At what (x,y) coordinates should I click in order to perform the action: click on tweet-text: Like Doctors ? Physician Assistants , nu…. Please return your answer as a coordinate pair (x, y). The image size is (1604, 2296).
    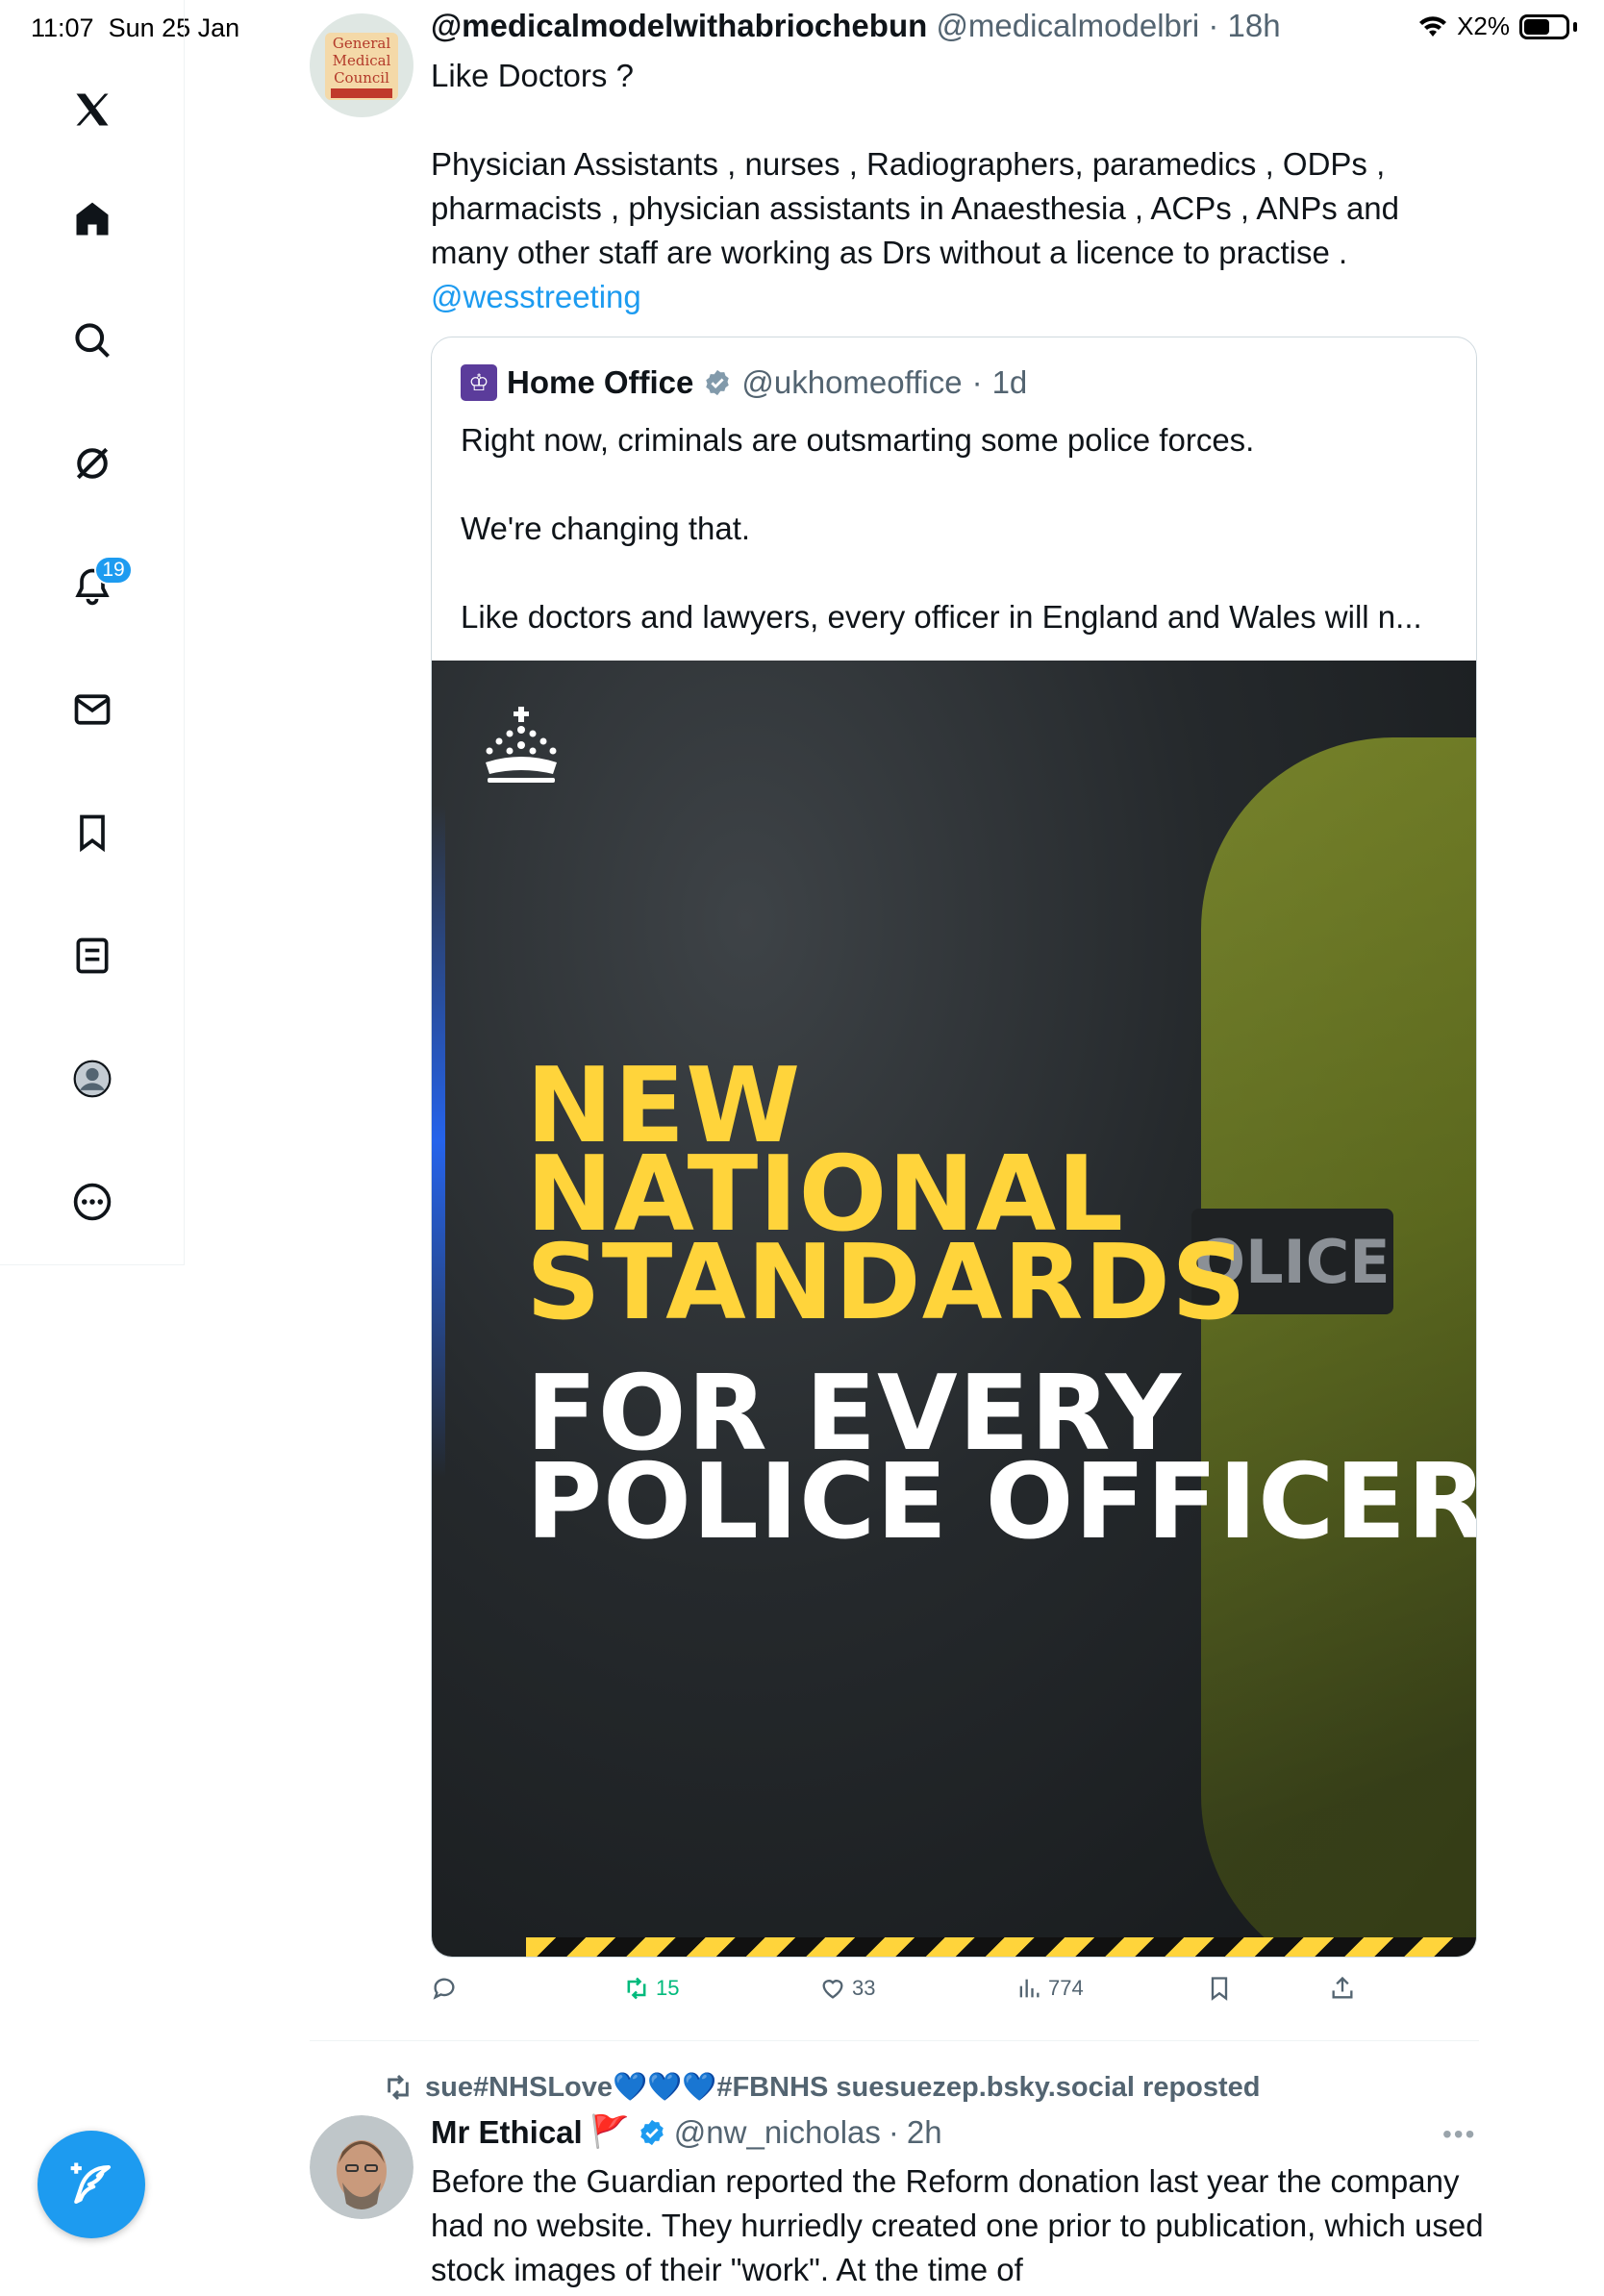
    Looking at the image, I should click on (960, 186).